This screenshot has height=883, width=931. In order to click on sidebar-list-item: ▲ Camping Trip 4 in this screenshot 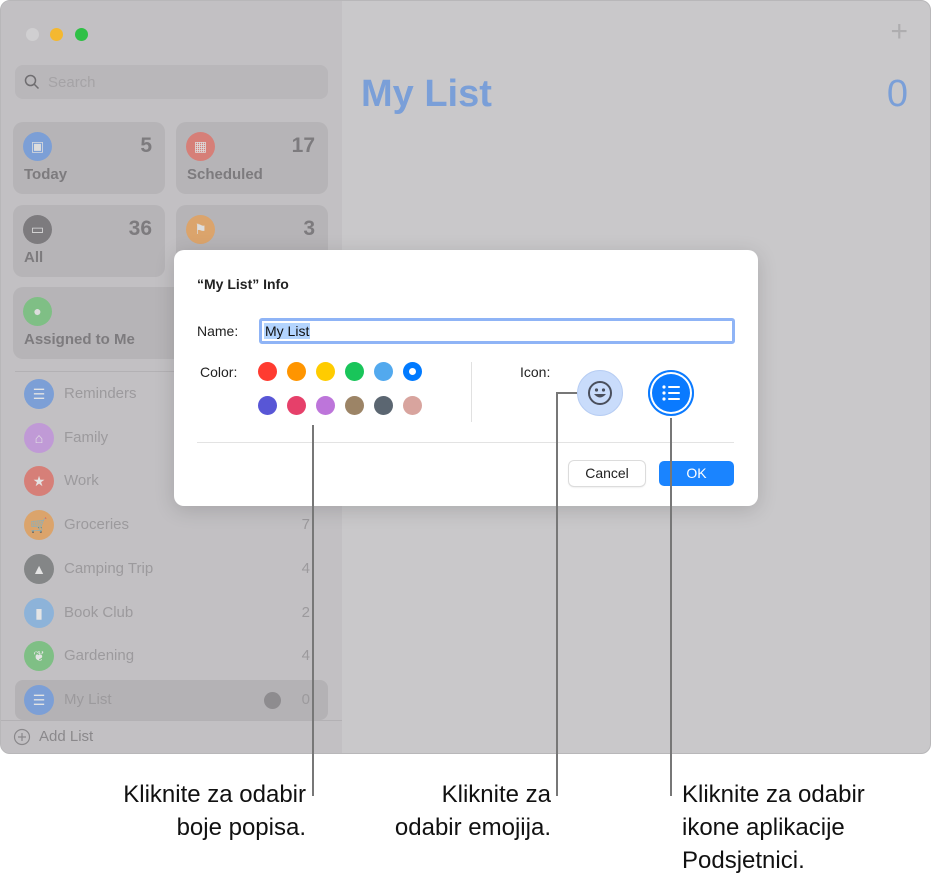, I will do `click(171, 569)`.